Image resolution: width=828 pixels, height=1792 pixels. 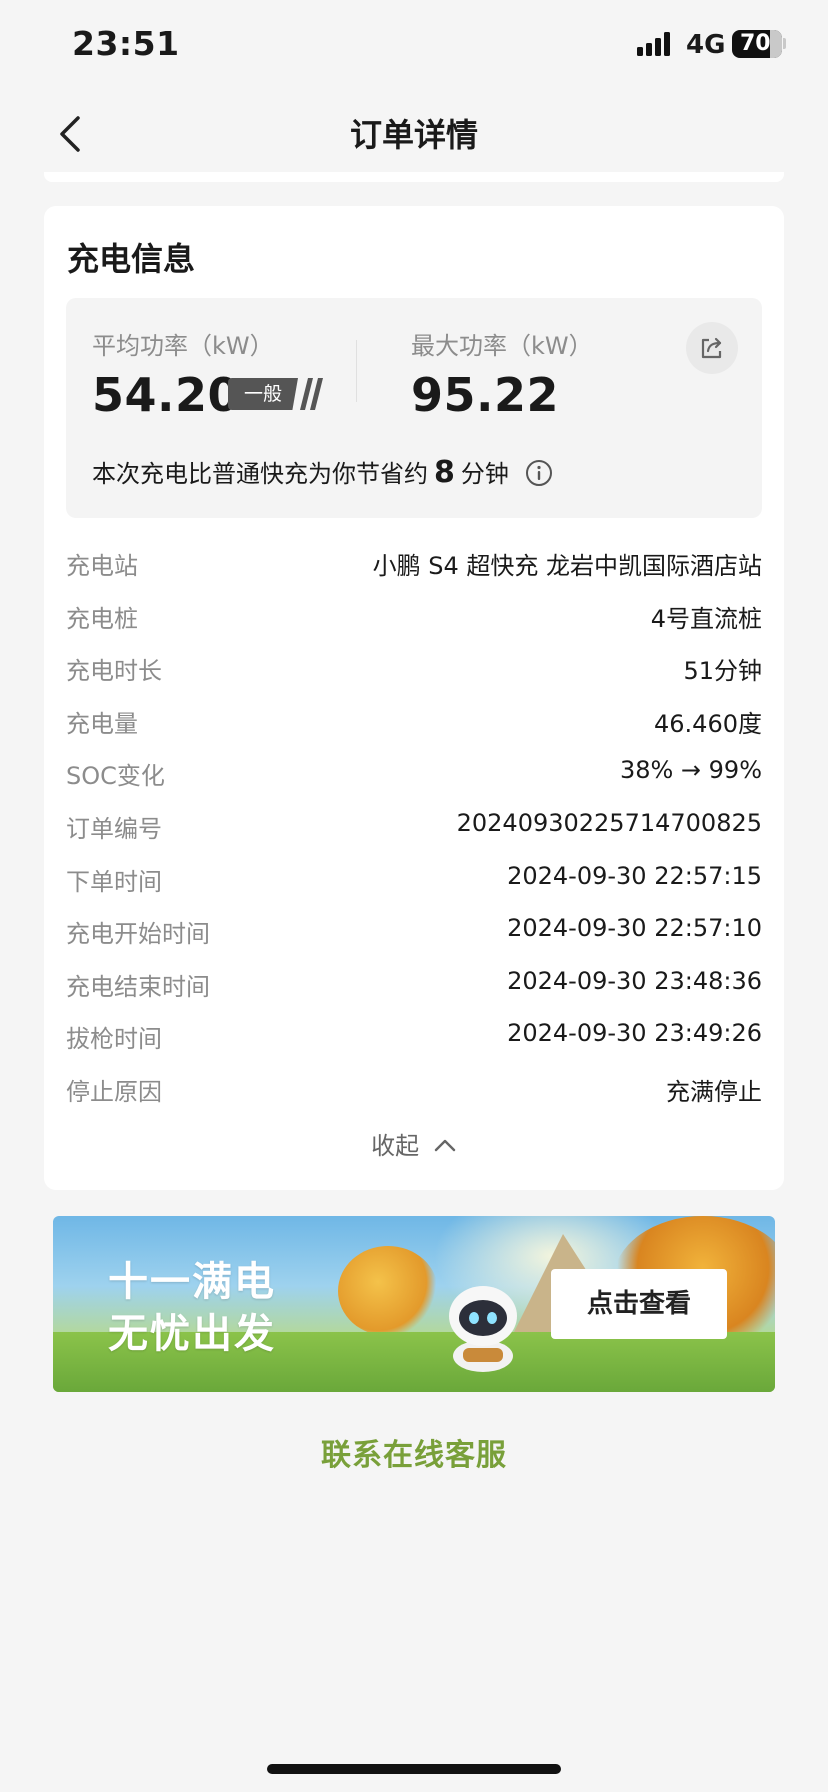 What do you see at coordinates (102, 566) in the screenshot?
I see `detail-label: 充电站` at bounding box center [102, 566].